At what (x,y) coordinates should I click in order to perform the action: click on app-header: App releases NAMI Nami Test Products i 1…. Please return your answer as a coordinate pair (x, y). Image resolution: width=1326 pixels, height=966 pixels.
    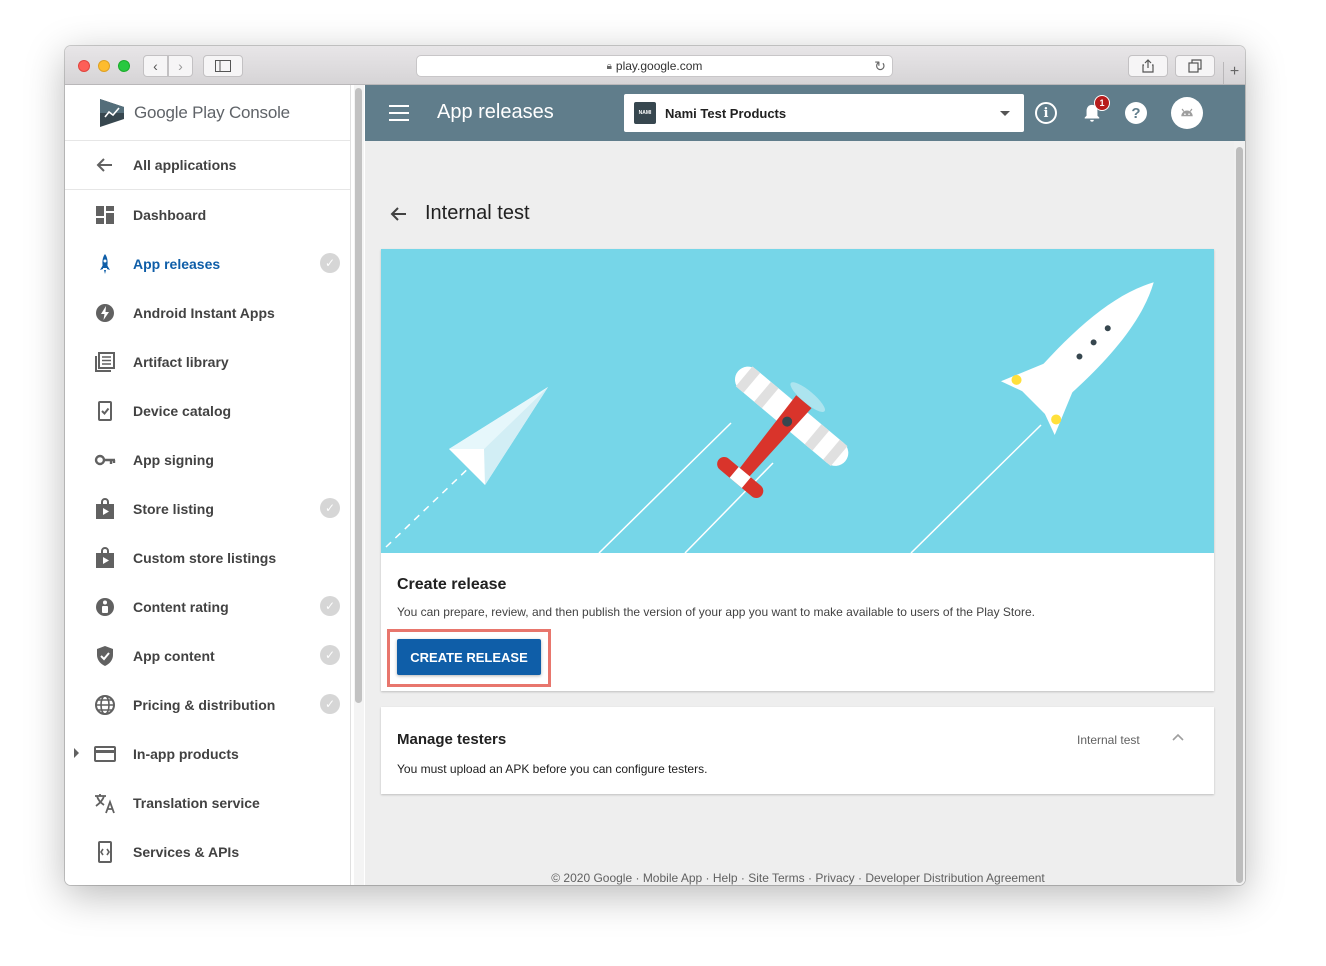
    Looking at the image, I should click on (805, 113).